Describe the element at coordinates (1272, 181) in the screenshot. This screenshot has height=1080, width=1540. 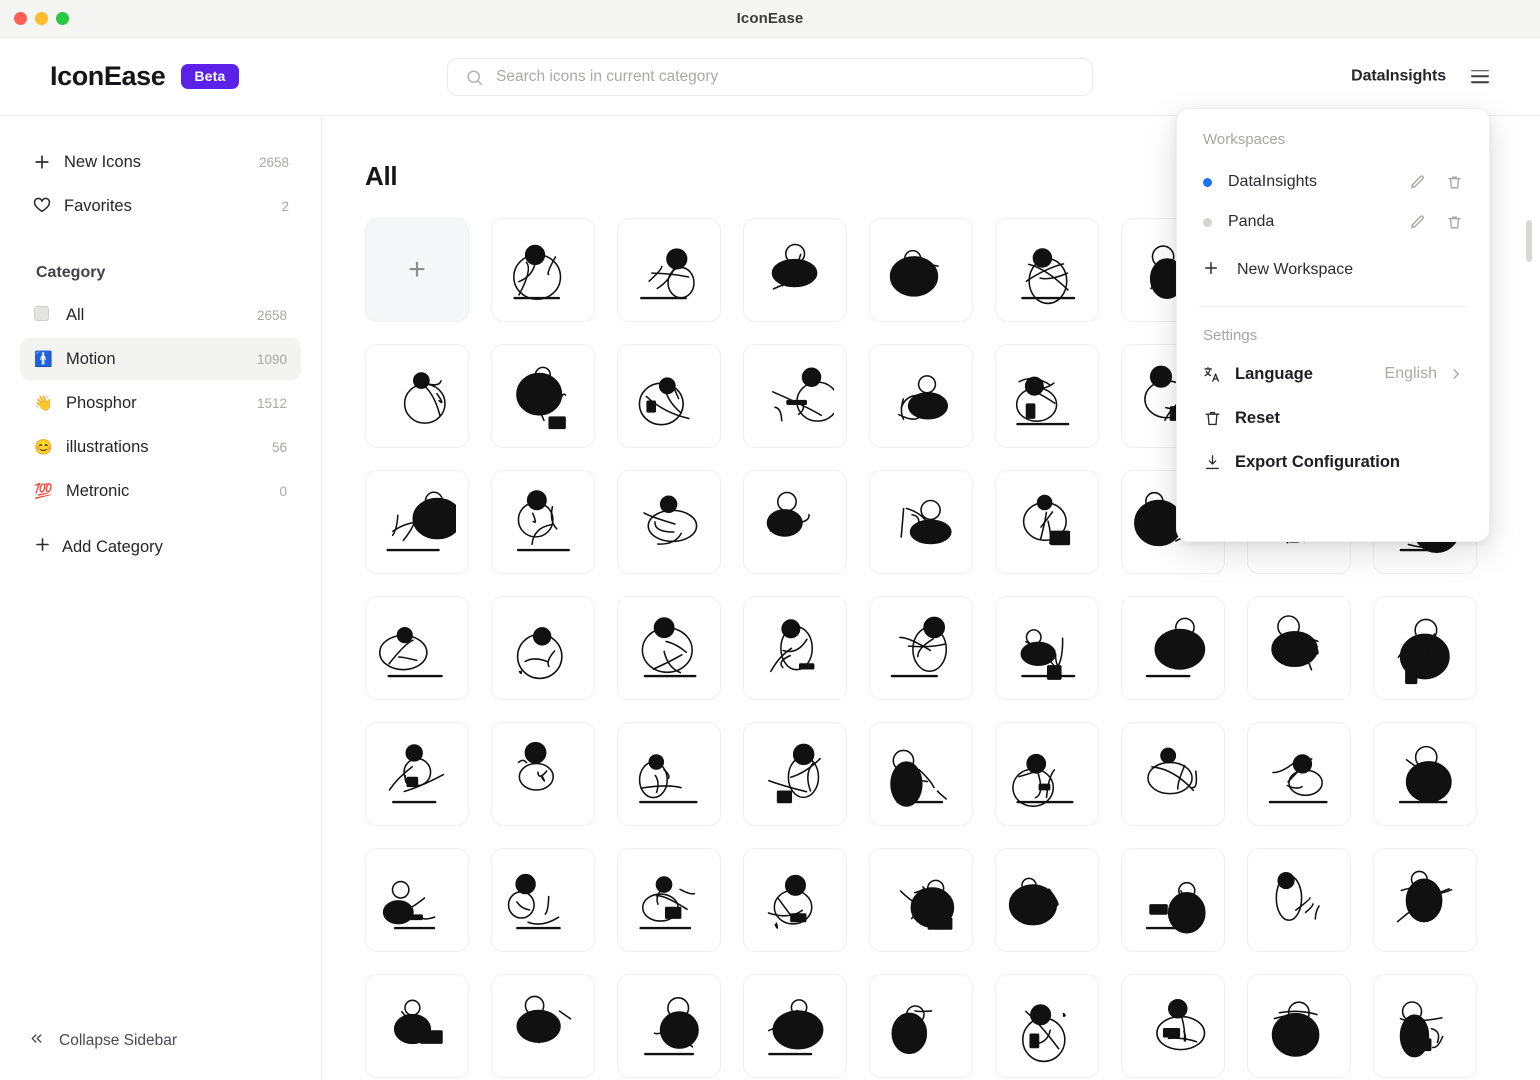
I see `workspace-name: DataInsights` at that location.